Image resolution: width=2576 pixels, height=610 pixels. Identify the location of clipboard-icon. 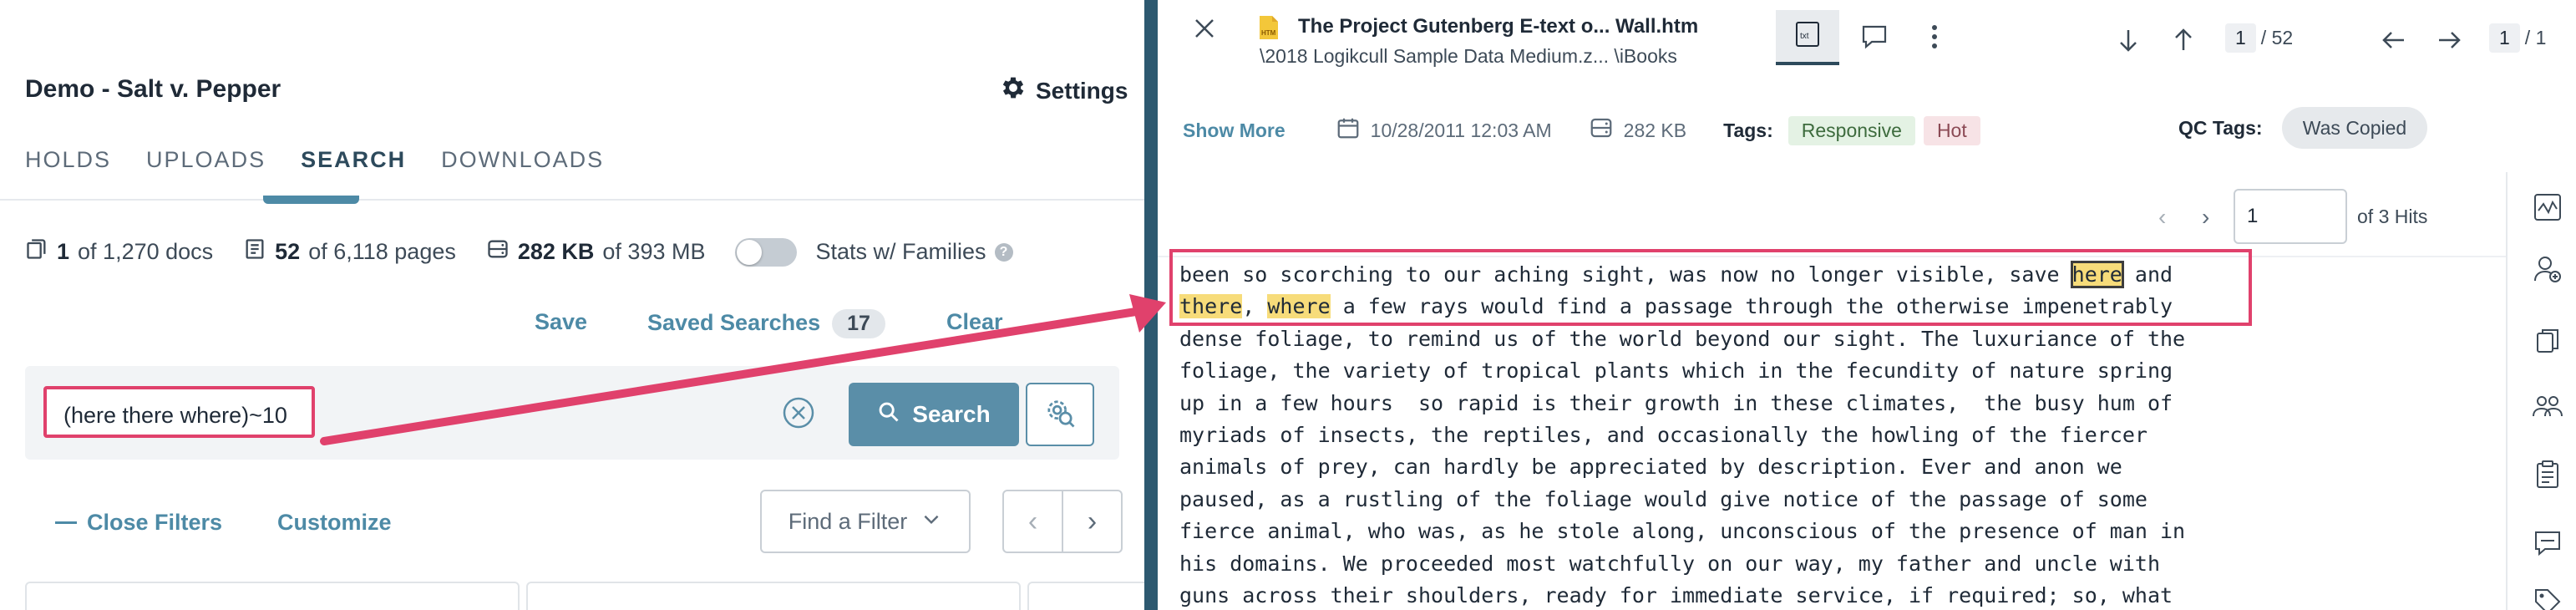
(2547, 474).